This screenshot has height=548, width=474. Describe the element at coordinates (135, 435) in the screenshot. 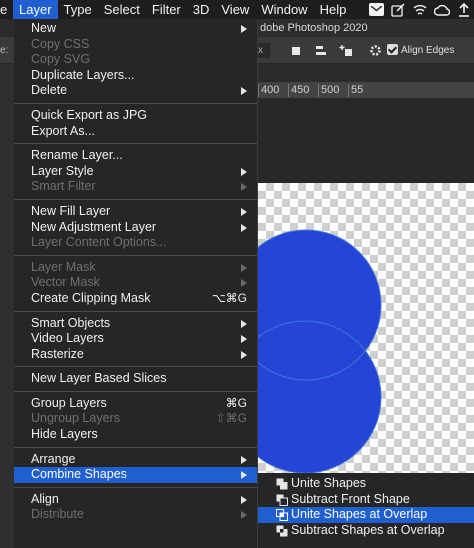

I see `menu-item-hide-layers: Hide Layers` at that location.